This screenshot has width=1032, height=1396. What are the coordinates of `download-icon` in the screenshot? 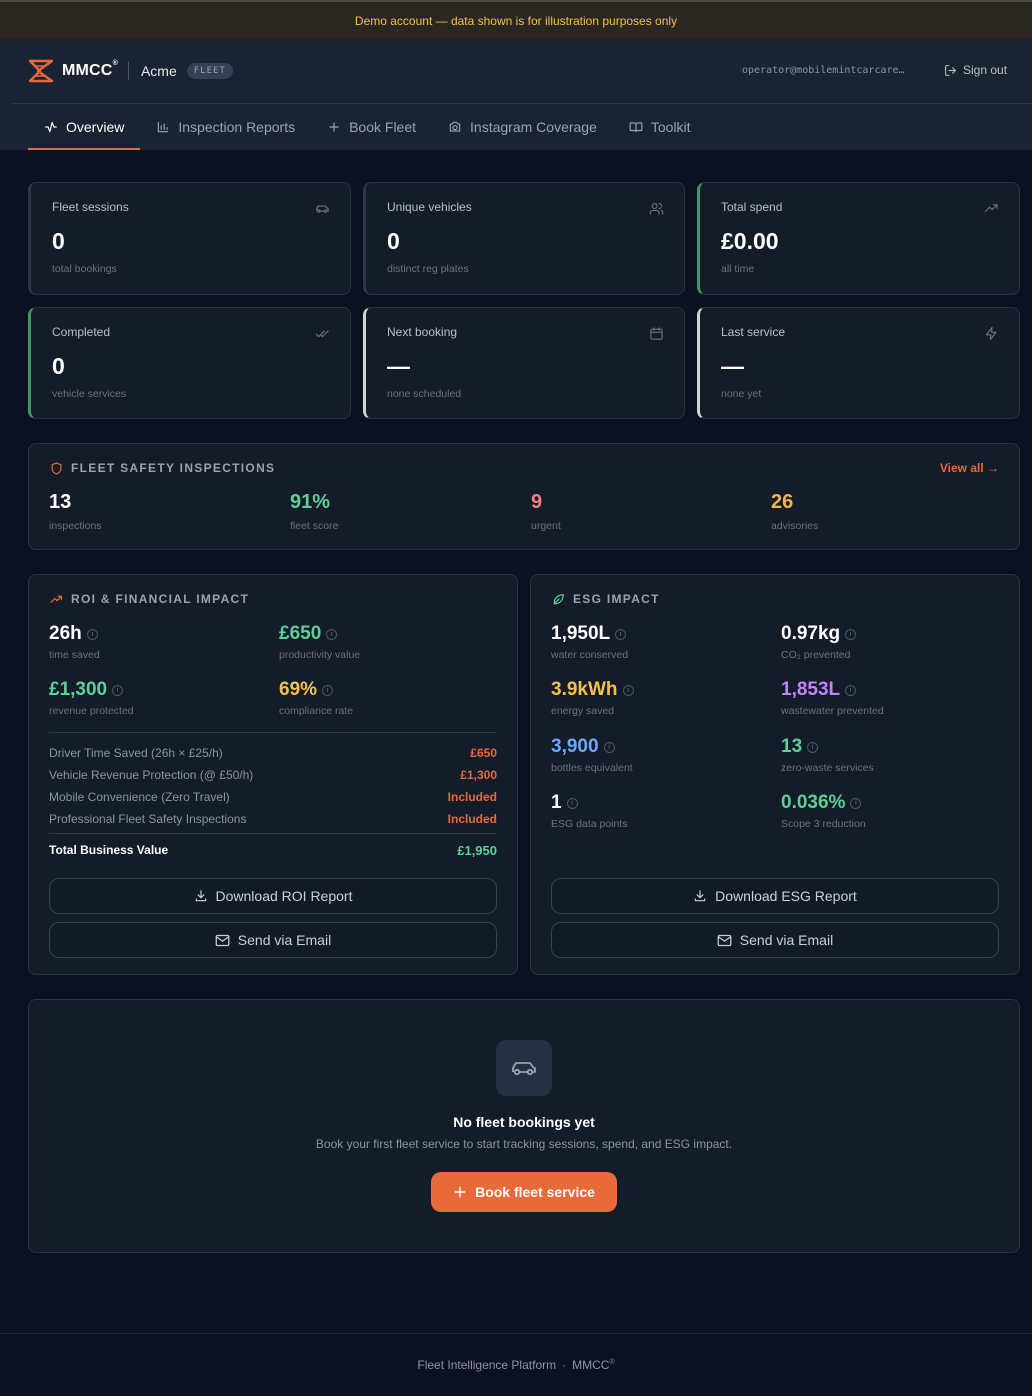 It's located at (200, 896).